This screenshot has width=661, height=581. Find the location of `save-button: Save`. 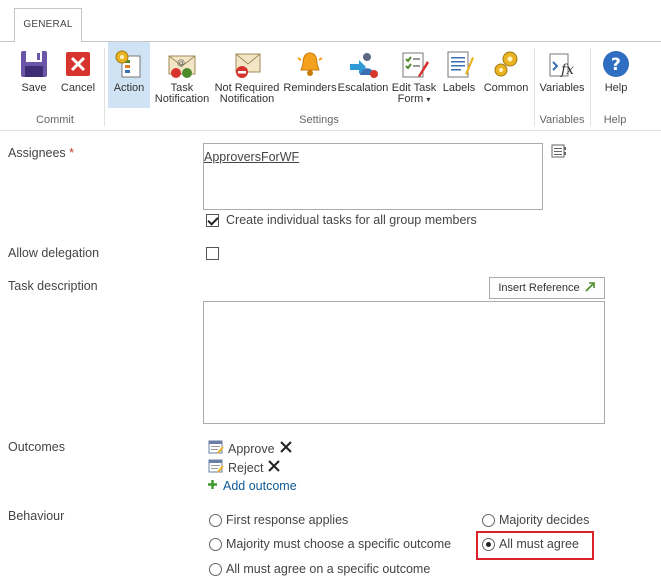

save-button: Save is located at coordinates (34, 75).